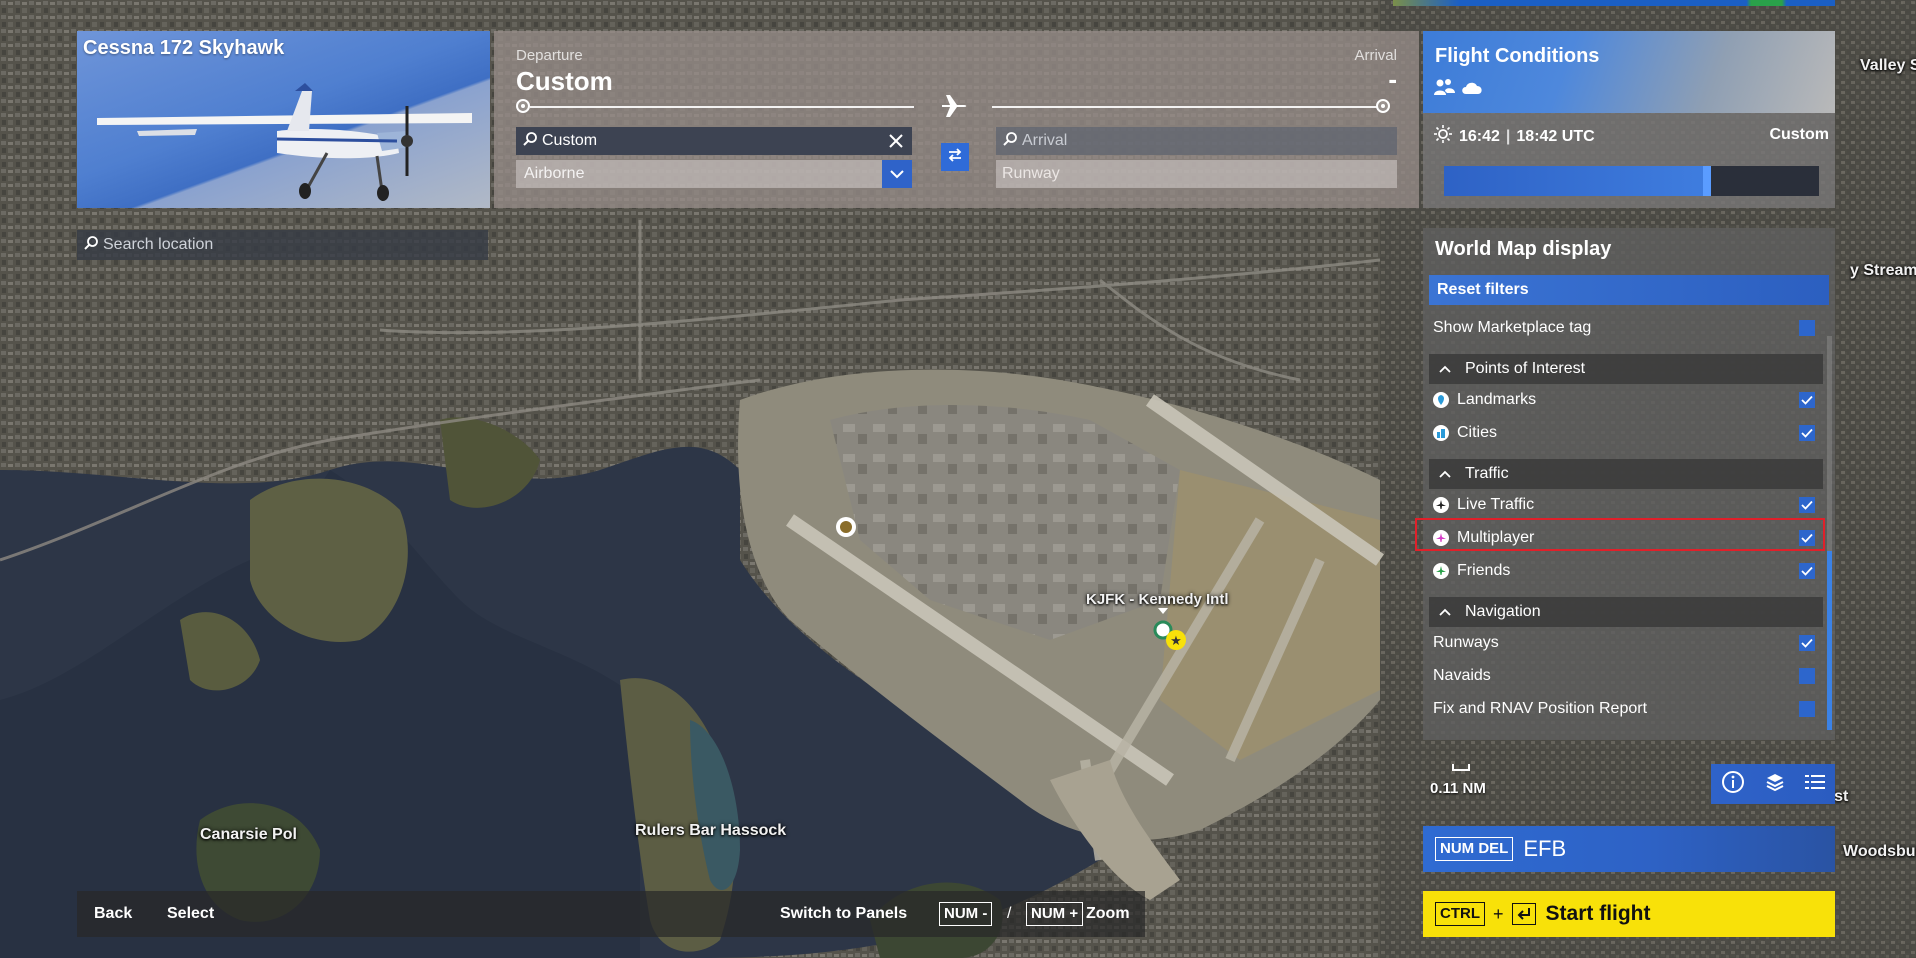  What do you see at coordinates (113, 914) in the screenshot?
I see `back-button: Back` at bounding box center [113, 914].